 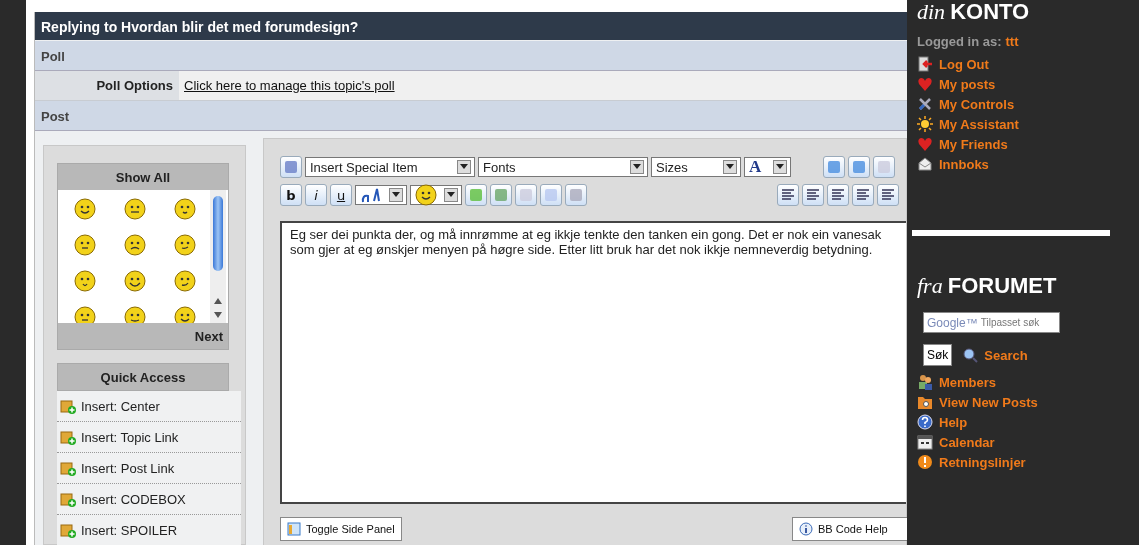 What do you see at coordinates (563, 167) in the screenshot?
I see `dropdown: Fonts` at bounding box center [563, 167].